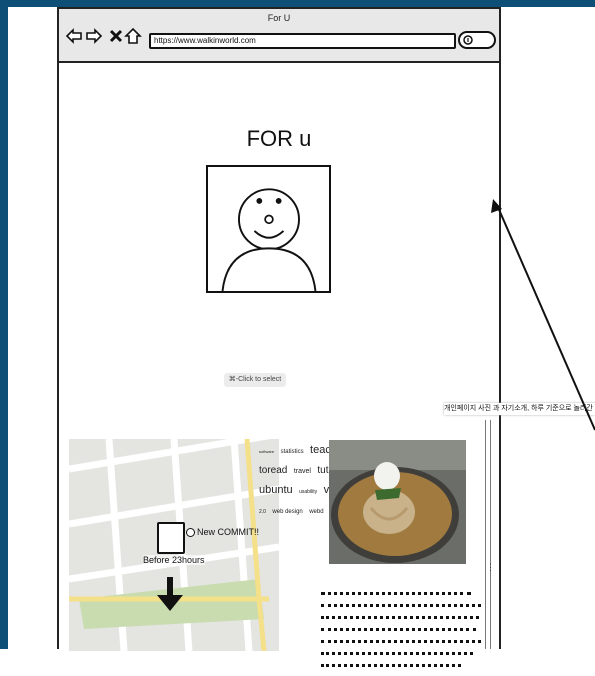 This screenshot has height=676, width=595. I want to click on commit-label: New COMMIT!!, so click(222, 532).